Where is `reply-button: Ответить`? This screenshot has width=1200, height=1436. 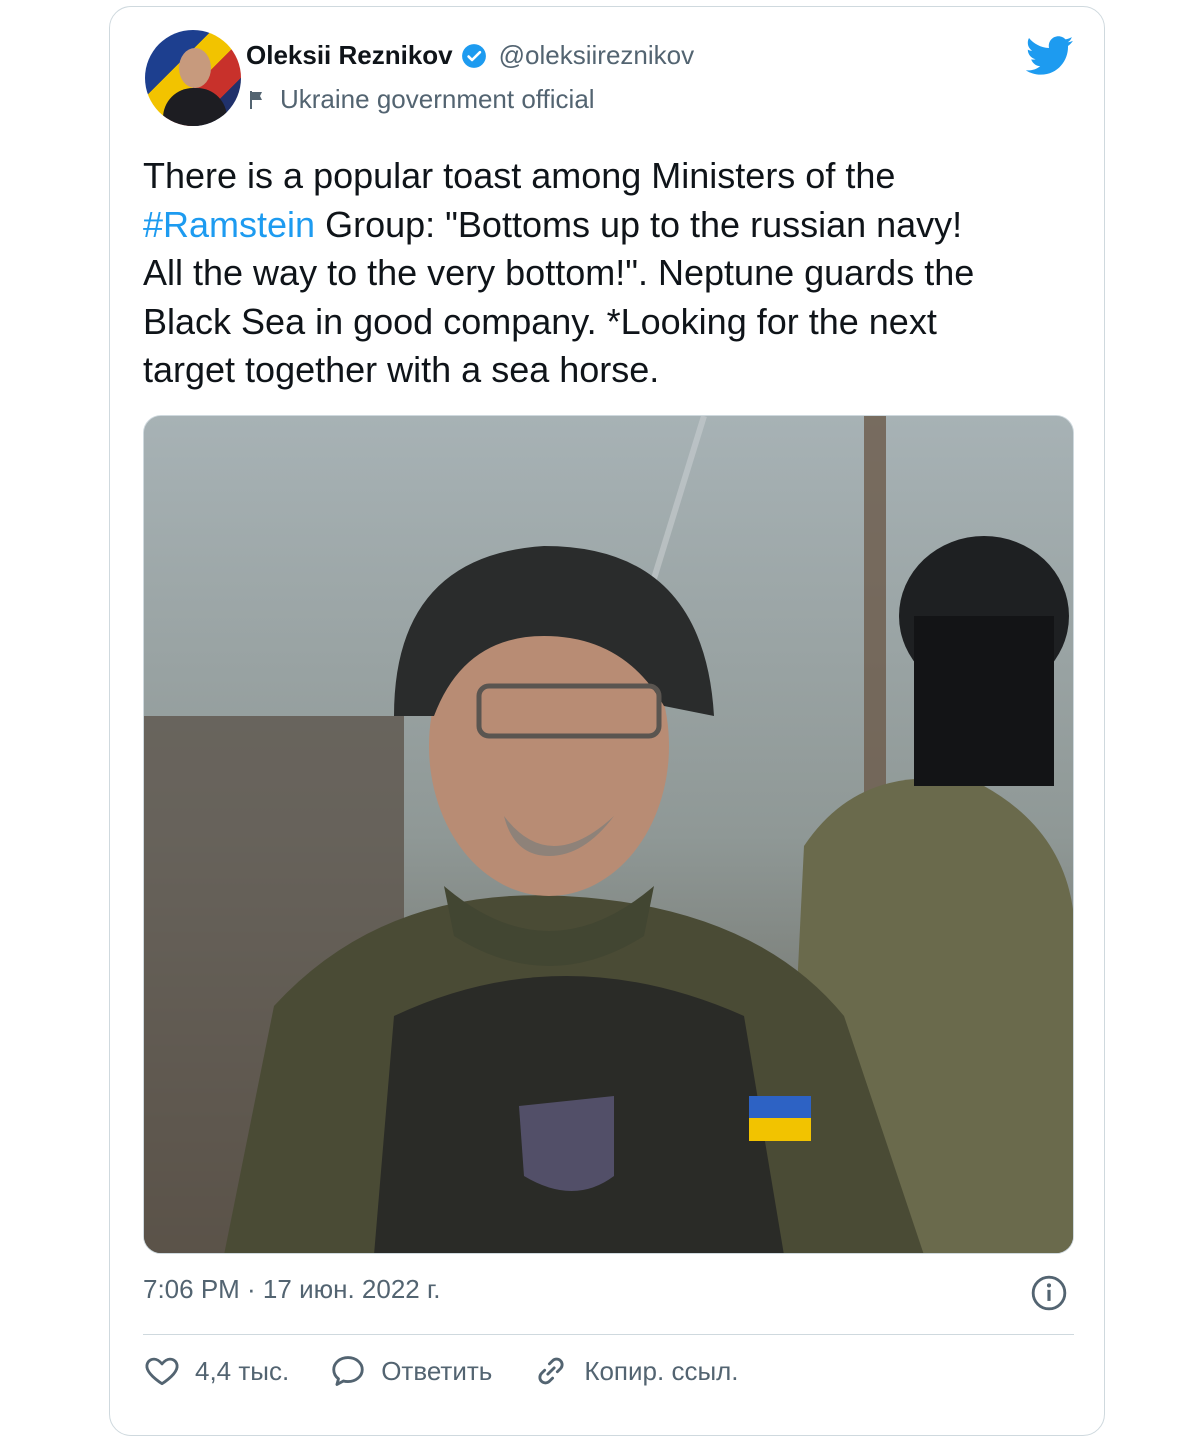 reply-button: Ответить is located at coordinates (410, 1371).